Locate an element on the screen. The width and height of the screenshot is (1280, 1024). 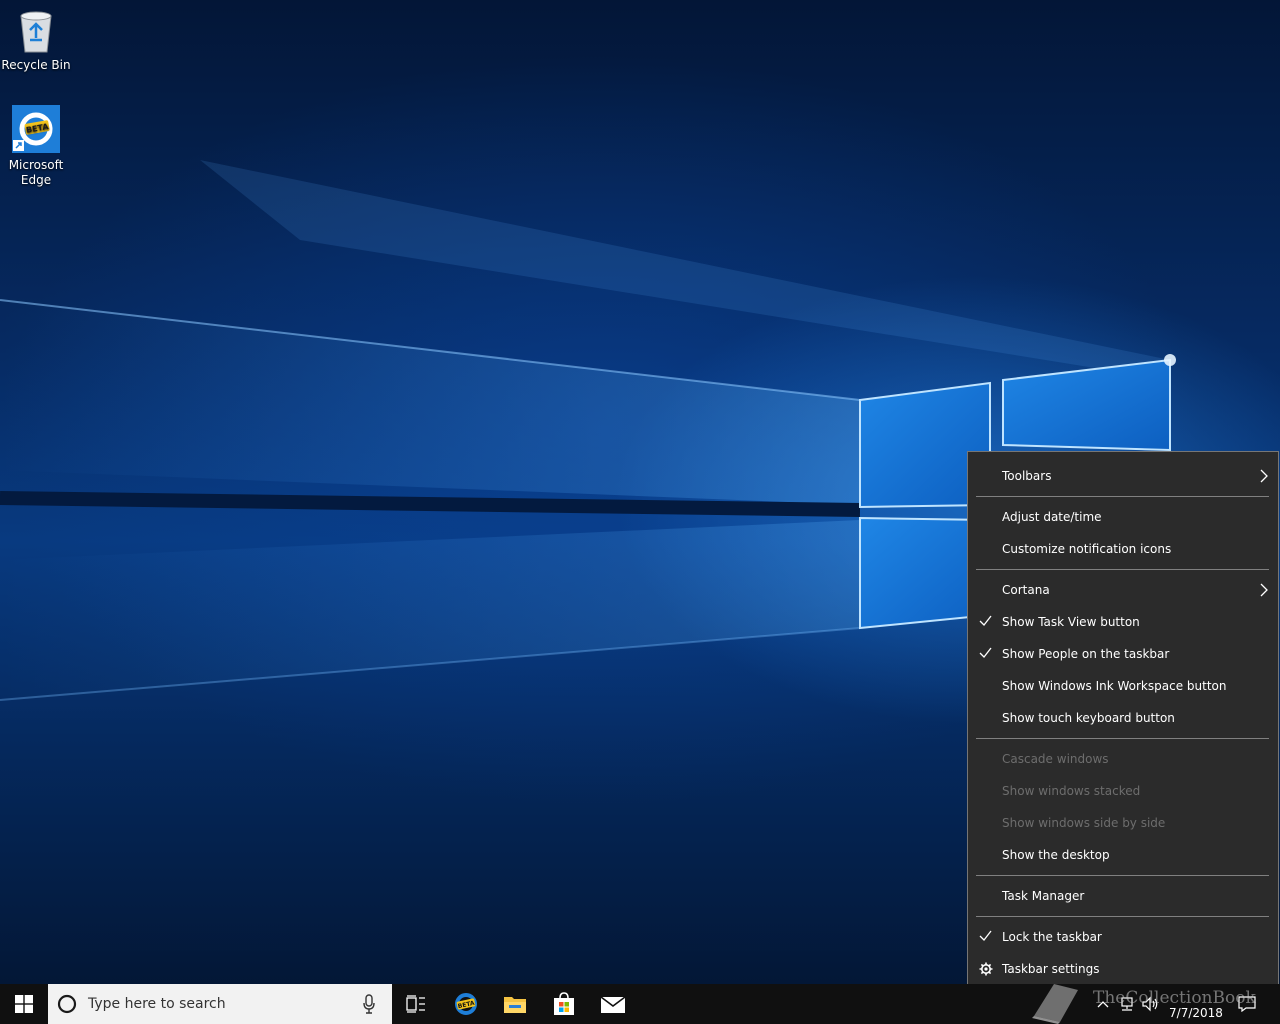
menu-item-label: Show windows side by side is located at coordinates (1084, 823).